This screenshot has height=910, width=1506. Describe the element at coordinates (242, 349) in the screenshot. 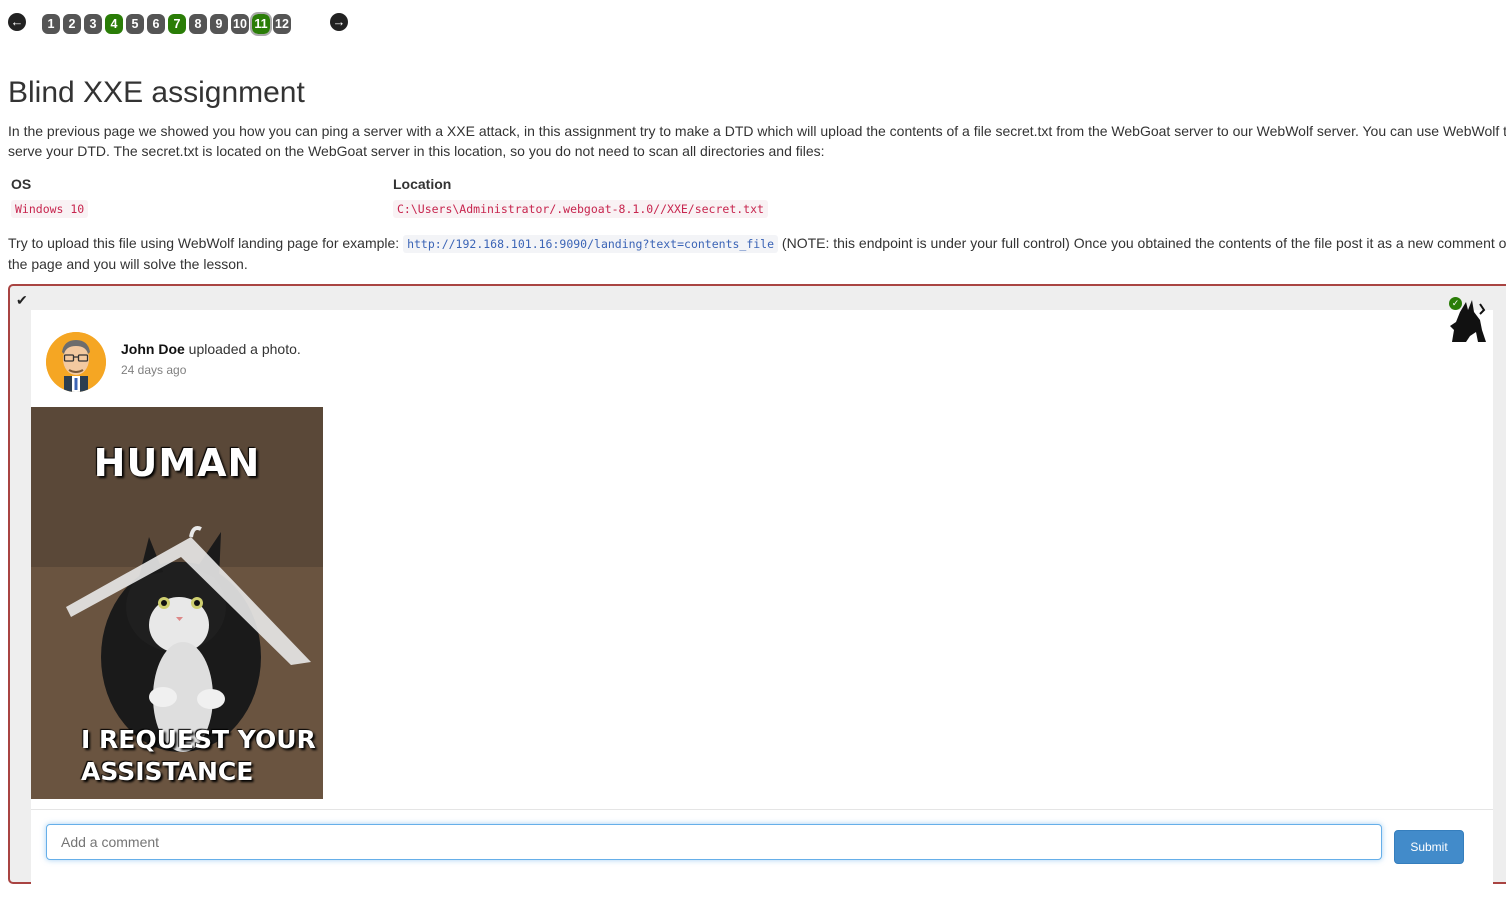

I see `post-action: uploaded a photo.` at that location.